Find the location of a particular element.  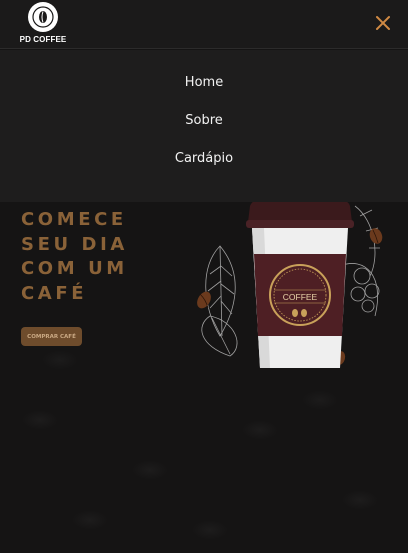

coffee-bean-icon is located at coordinates (43, 17).